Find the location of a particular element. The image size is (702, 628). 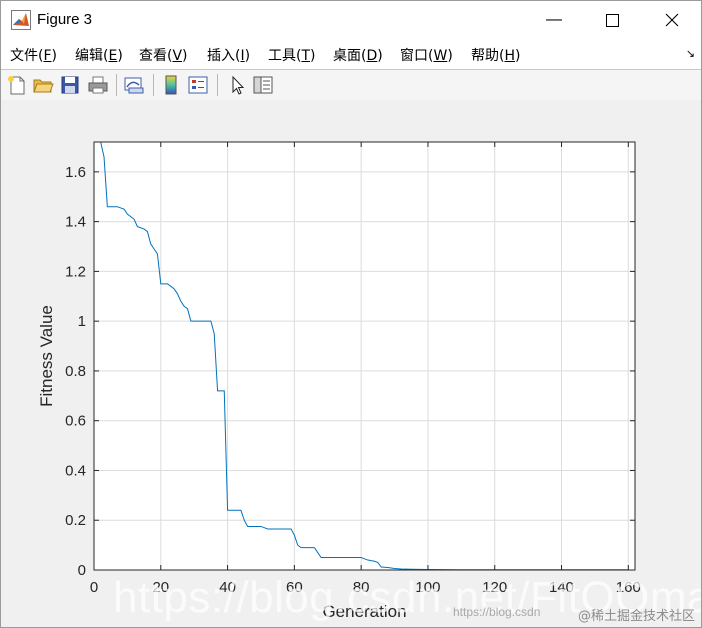

x-tick-label: 160 is located at coordinates (628, 587).